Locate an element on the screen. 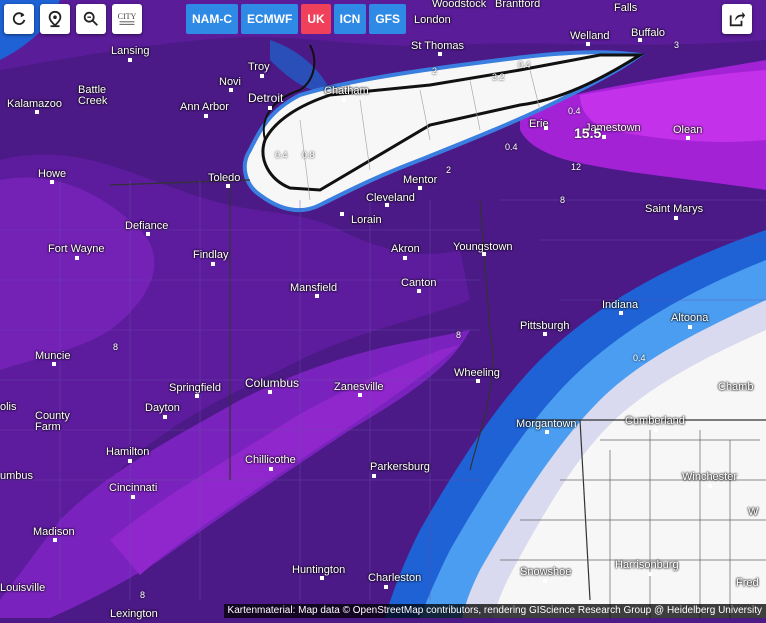  city-troy: Troy is located at coordinates (259, 67).